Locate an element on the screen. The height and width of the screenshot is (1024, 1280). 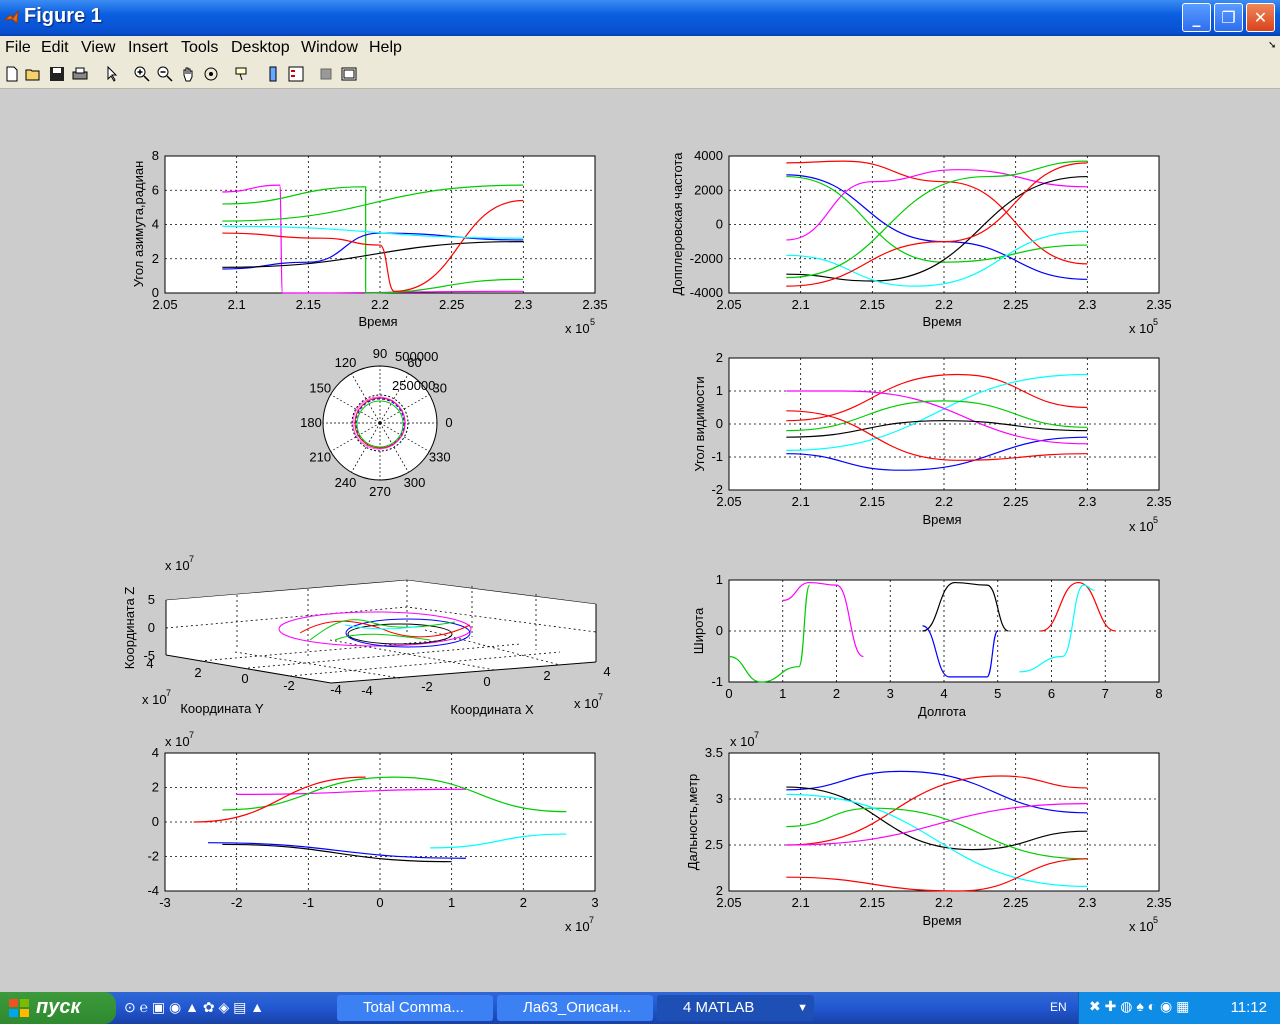
x-tick-label: -2 is located at coordinates (237, 902).